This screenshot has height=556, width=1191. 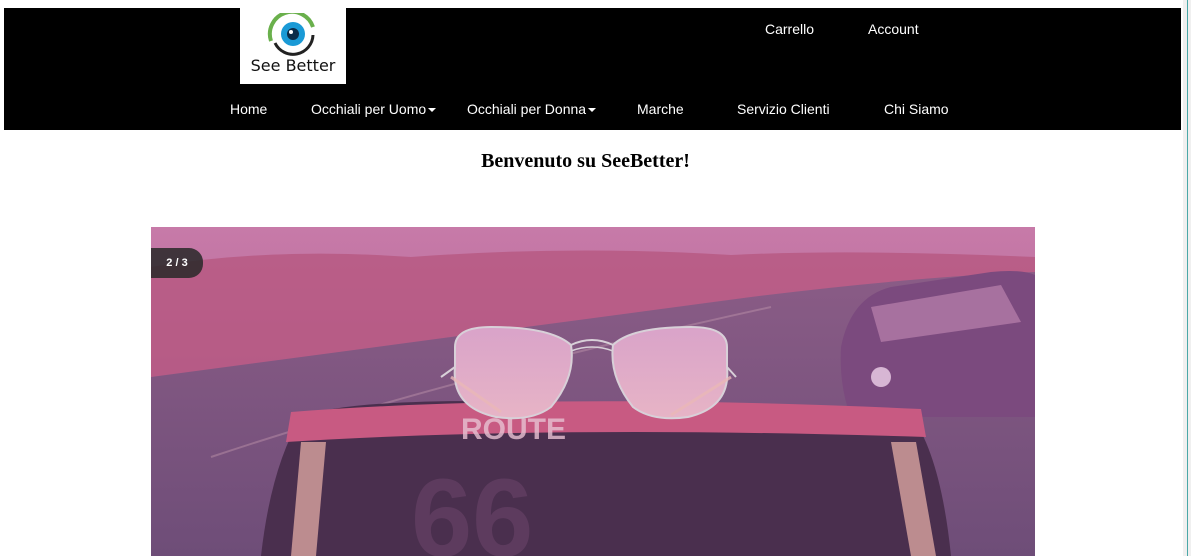 I want to click on cart-link: Carrello, so click(x=789, y=29).